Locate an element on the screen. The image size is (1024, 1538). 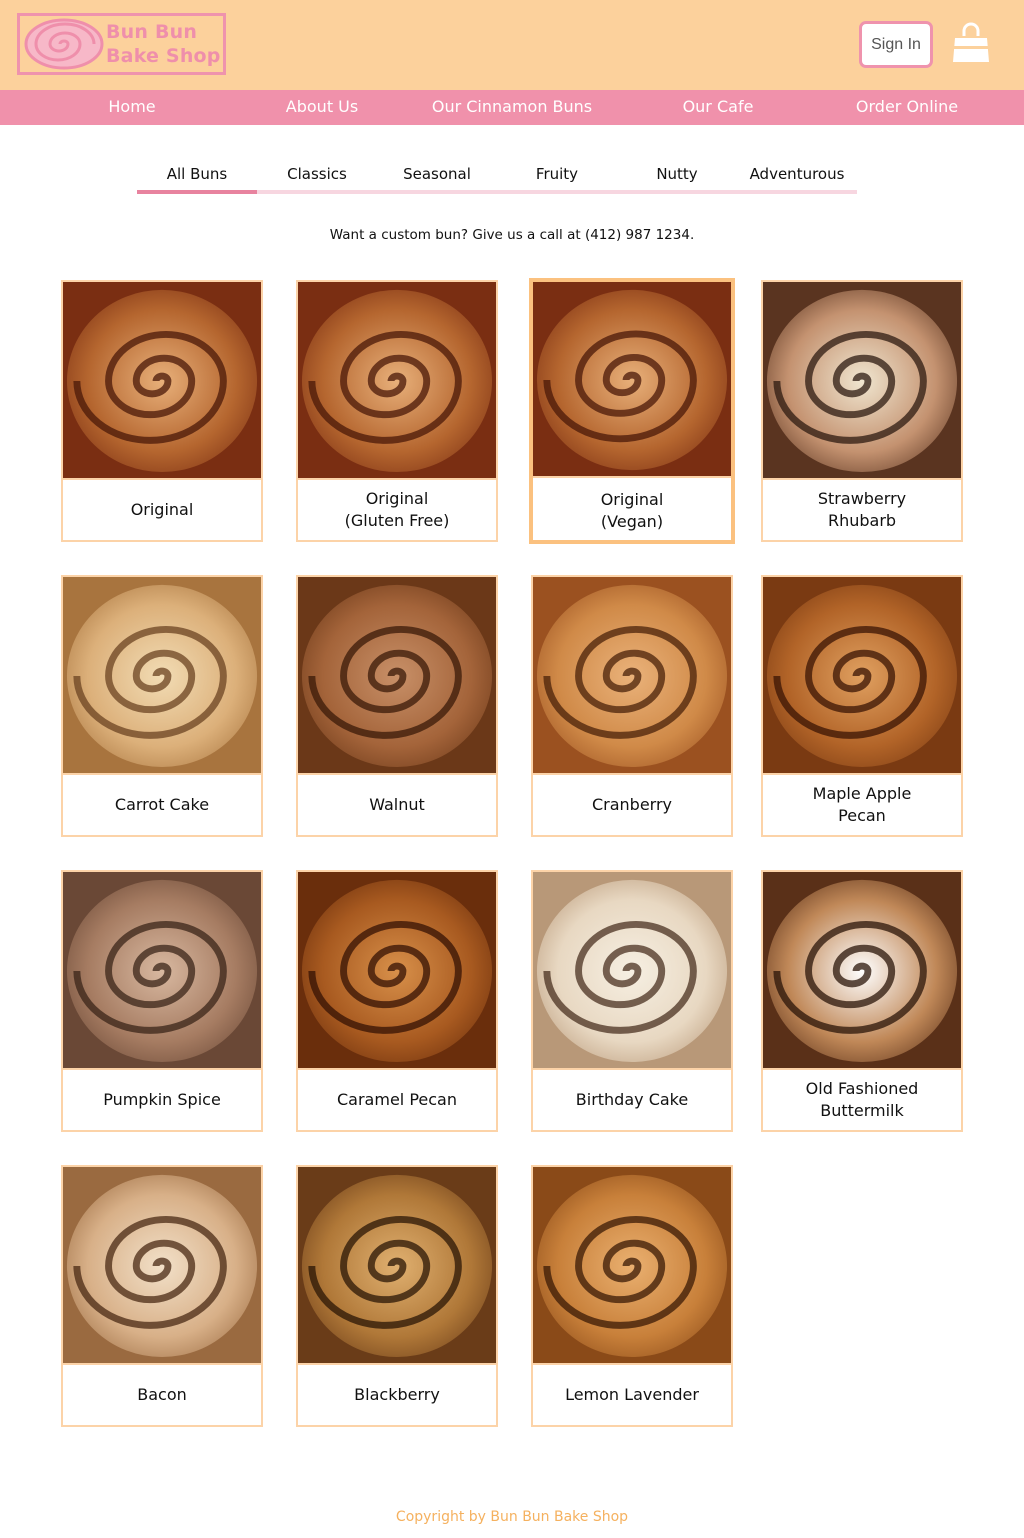
filter-tab-adventurous: Adventurous is located at coordinates (797, 175).